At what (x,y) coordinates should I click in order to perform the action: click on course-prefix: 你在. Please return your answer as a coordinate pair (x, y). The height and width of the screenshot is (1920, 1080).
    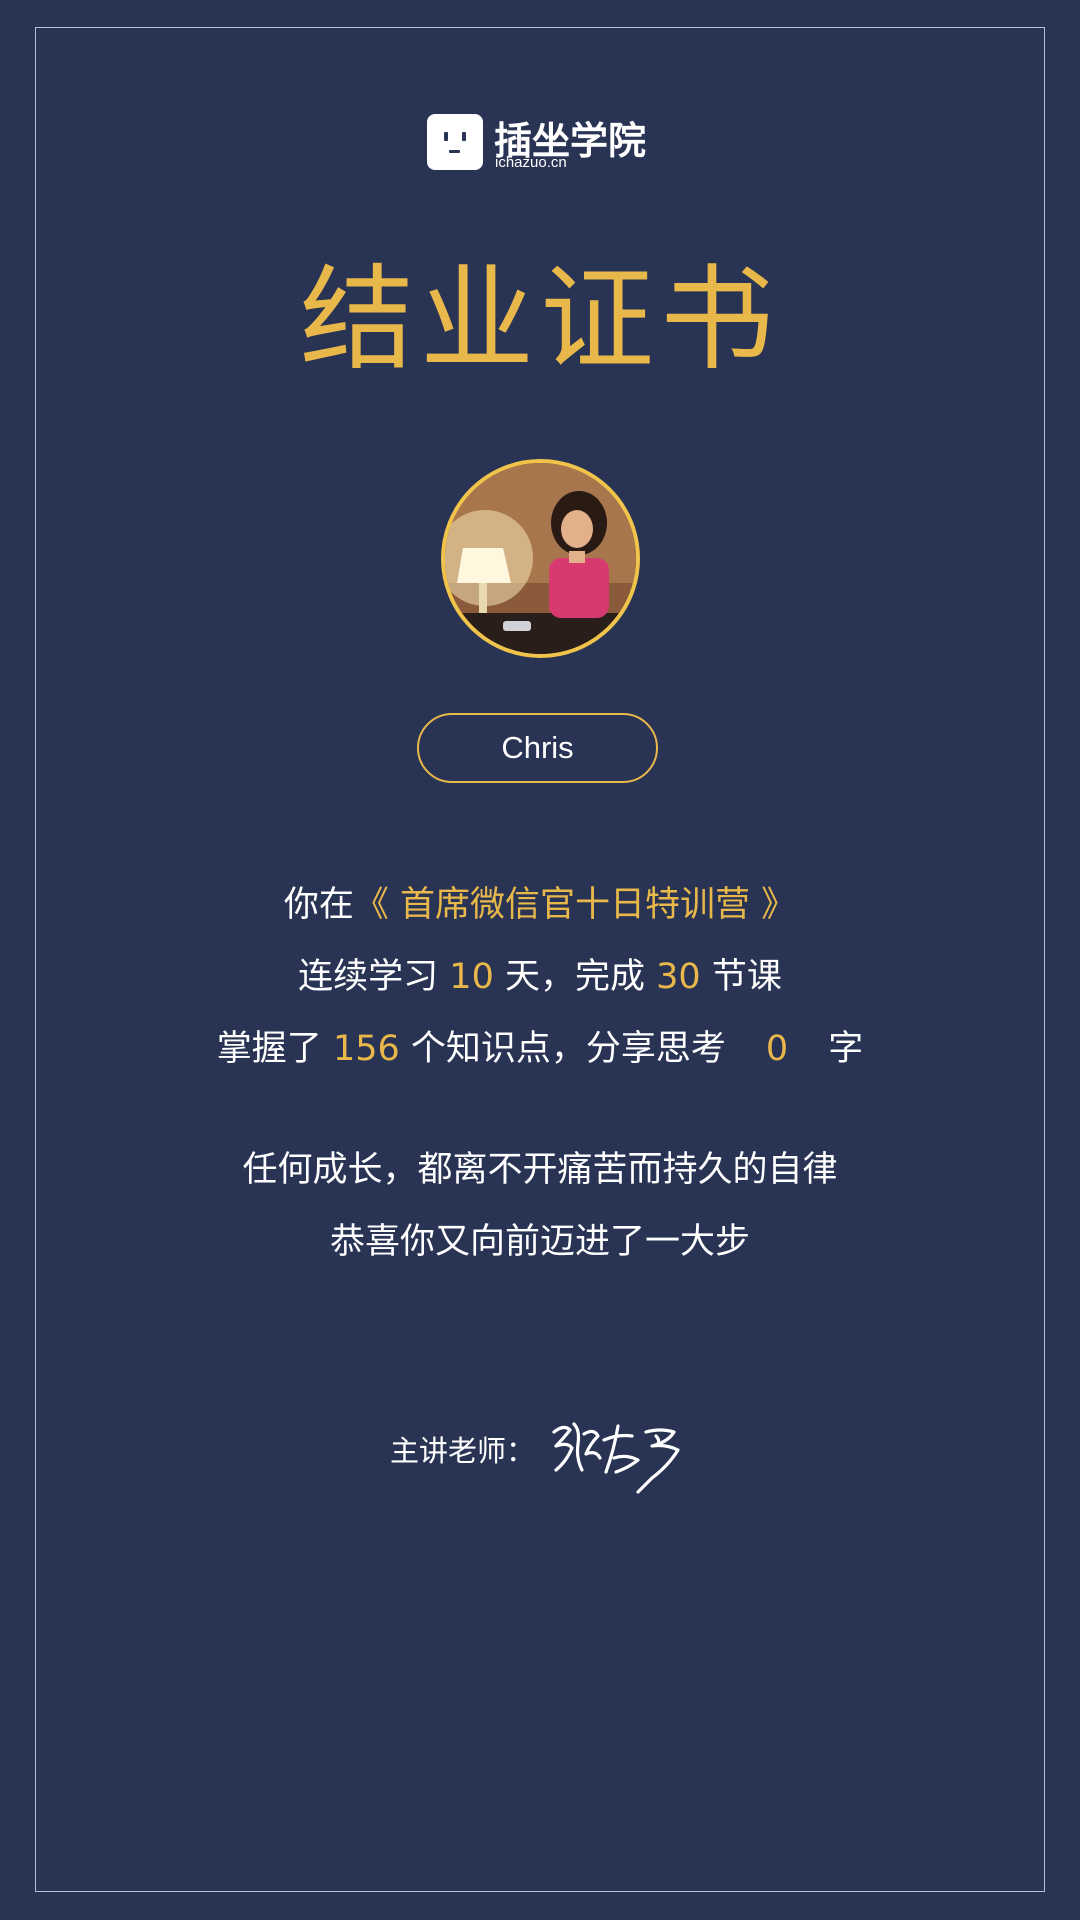
    Looking at the image, I should click on (318, 905).